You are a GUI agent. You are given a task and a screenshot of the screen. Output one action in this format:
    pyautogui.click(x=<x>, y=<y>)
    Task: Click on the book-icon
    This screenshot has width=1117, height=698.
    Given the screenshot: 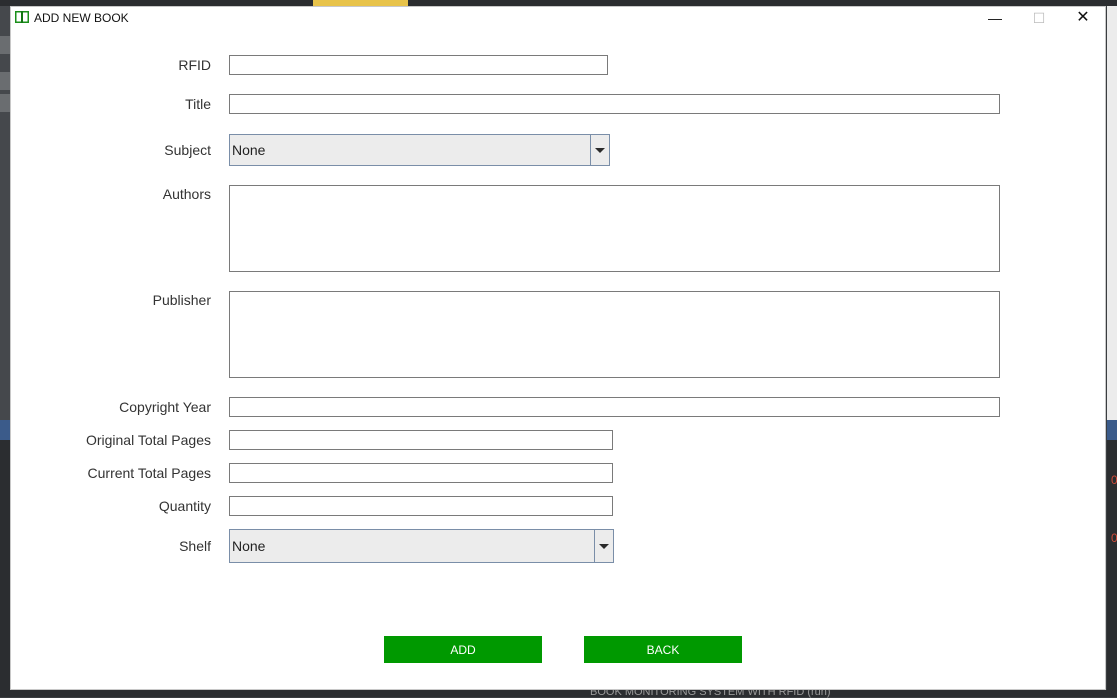 What is the action you would take?
    pyautogui.click(x=22, y=17)
    